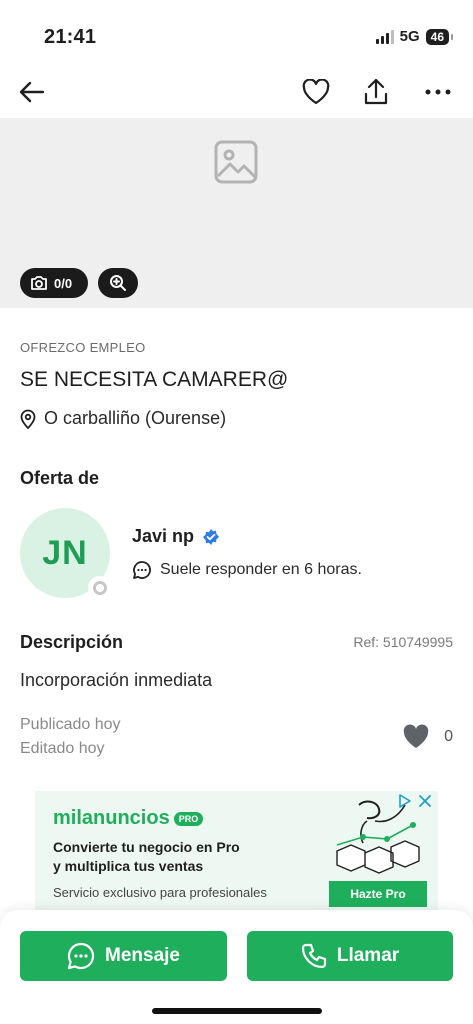 The height and width of the screenshot is (1024, 473). Describe the element at coordinates (116, 680) in the screenshot. I see `description-text: Incorporación inmediata` at that location.